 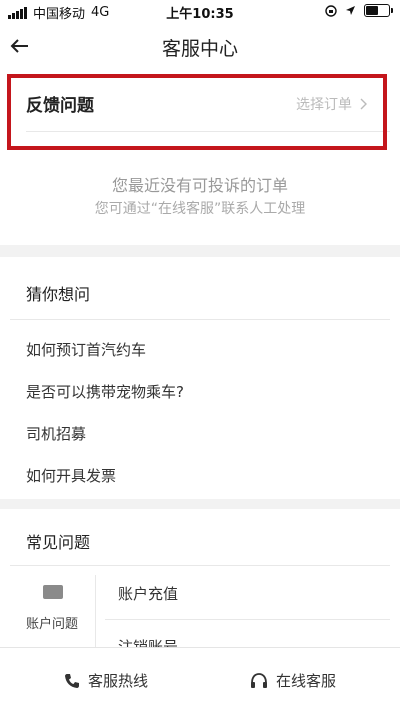 I want to click on headset-icon, so click(x=259, y=680).